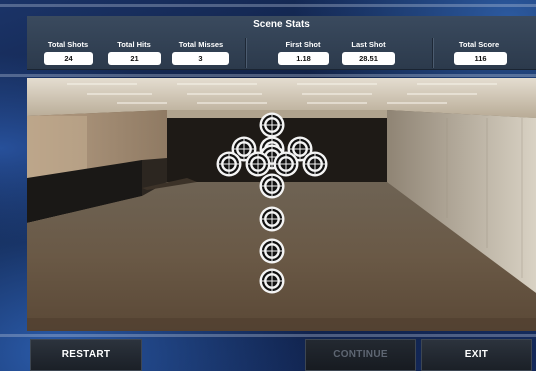 The width and height of the screenshot is (536, 371). I want to click on total-score-value: 116, so click(480, 58).